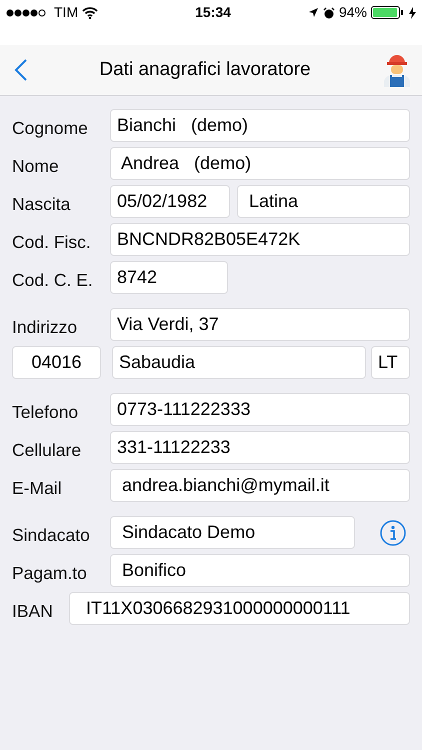 The height and width of the screenshot is (750, 422). Describe the element at coordinates (21, 70) in the screenshot. I see `back-icon` at that location.